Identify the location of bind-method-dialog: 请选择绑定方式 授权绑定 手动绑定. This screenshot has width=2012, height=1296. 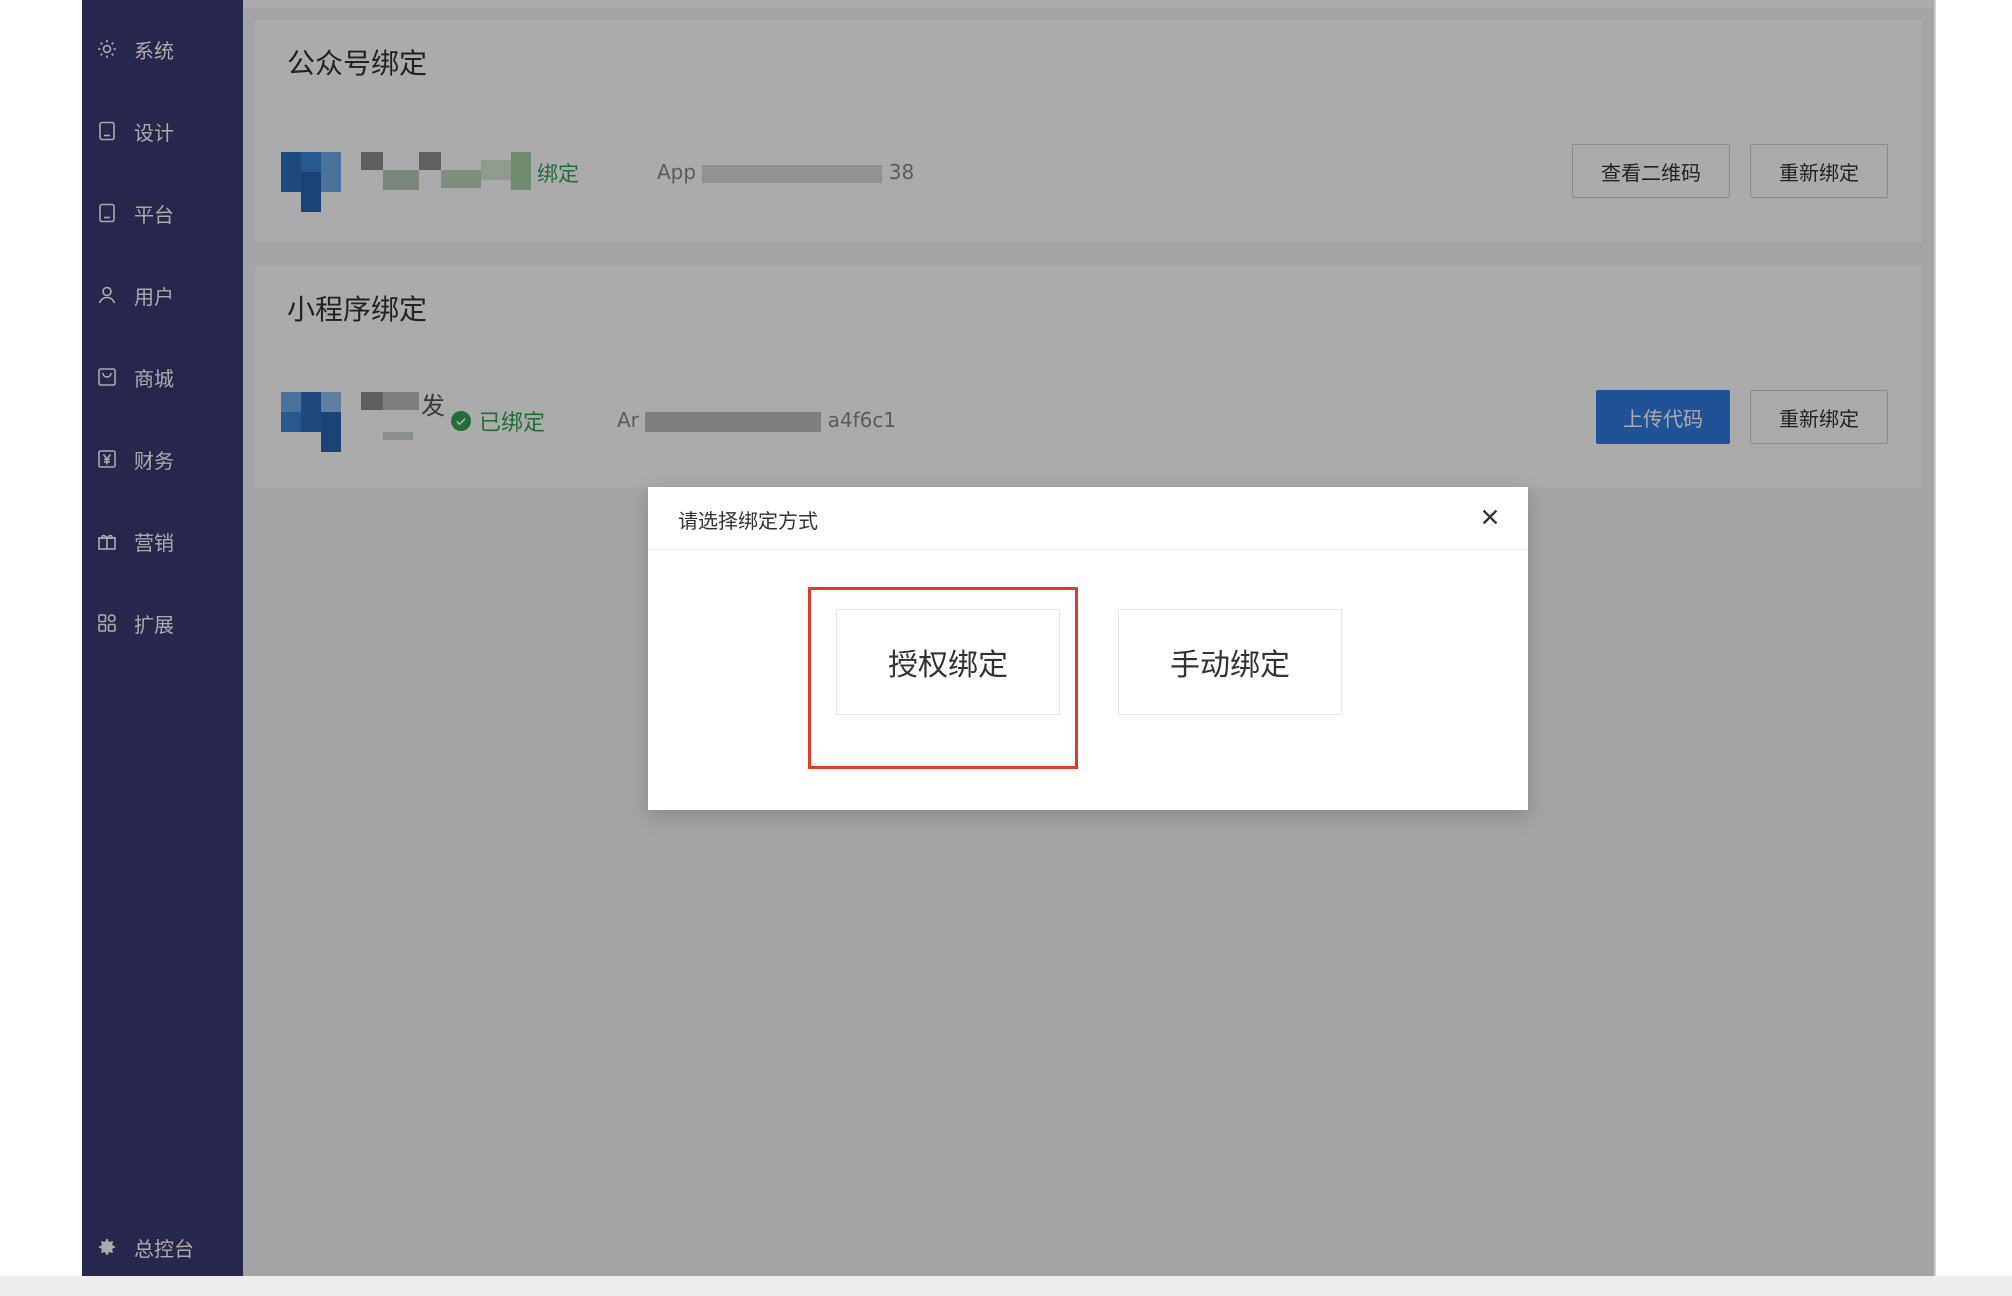
(1088, 648).